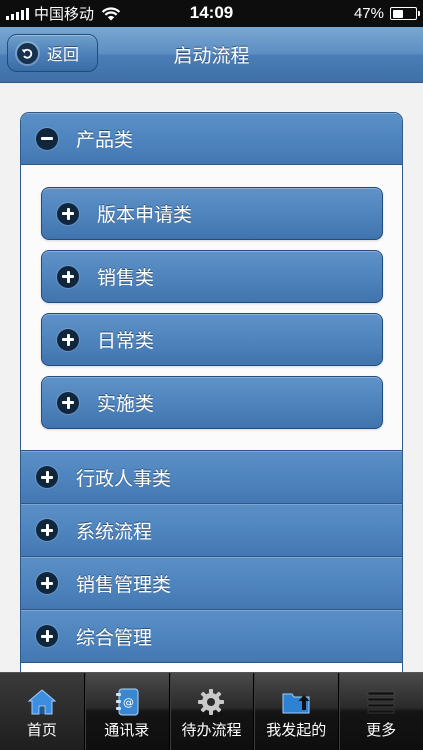 The width and height of the screenshot is (423, 750). What do you see at coordinates (405, 13) in the screenshot?
I see `battery-icon` at bounding box center [405, 13].